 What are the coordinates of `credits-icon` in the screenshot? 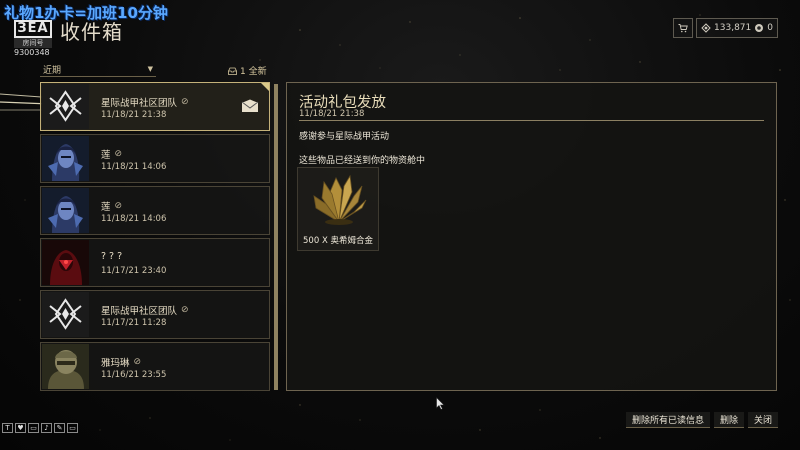 It's located at (706, 28).